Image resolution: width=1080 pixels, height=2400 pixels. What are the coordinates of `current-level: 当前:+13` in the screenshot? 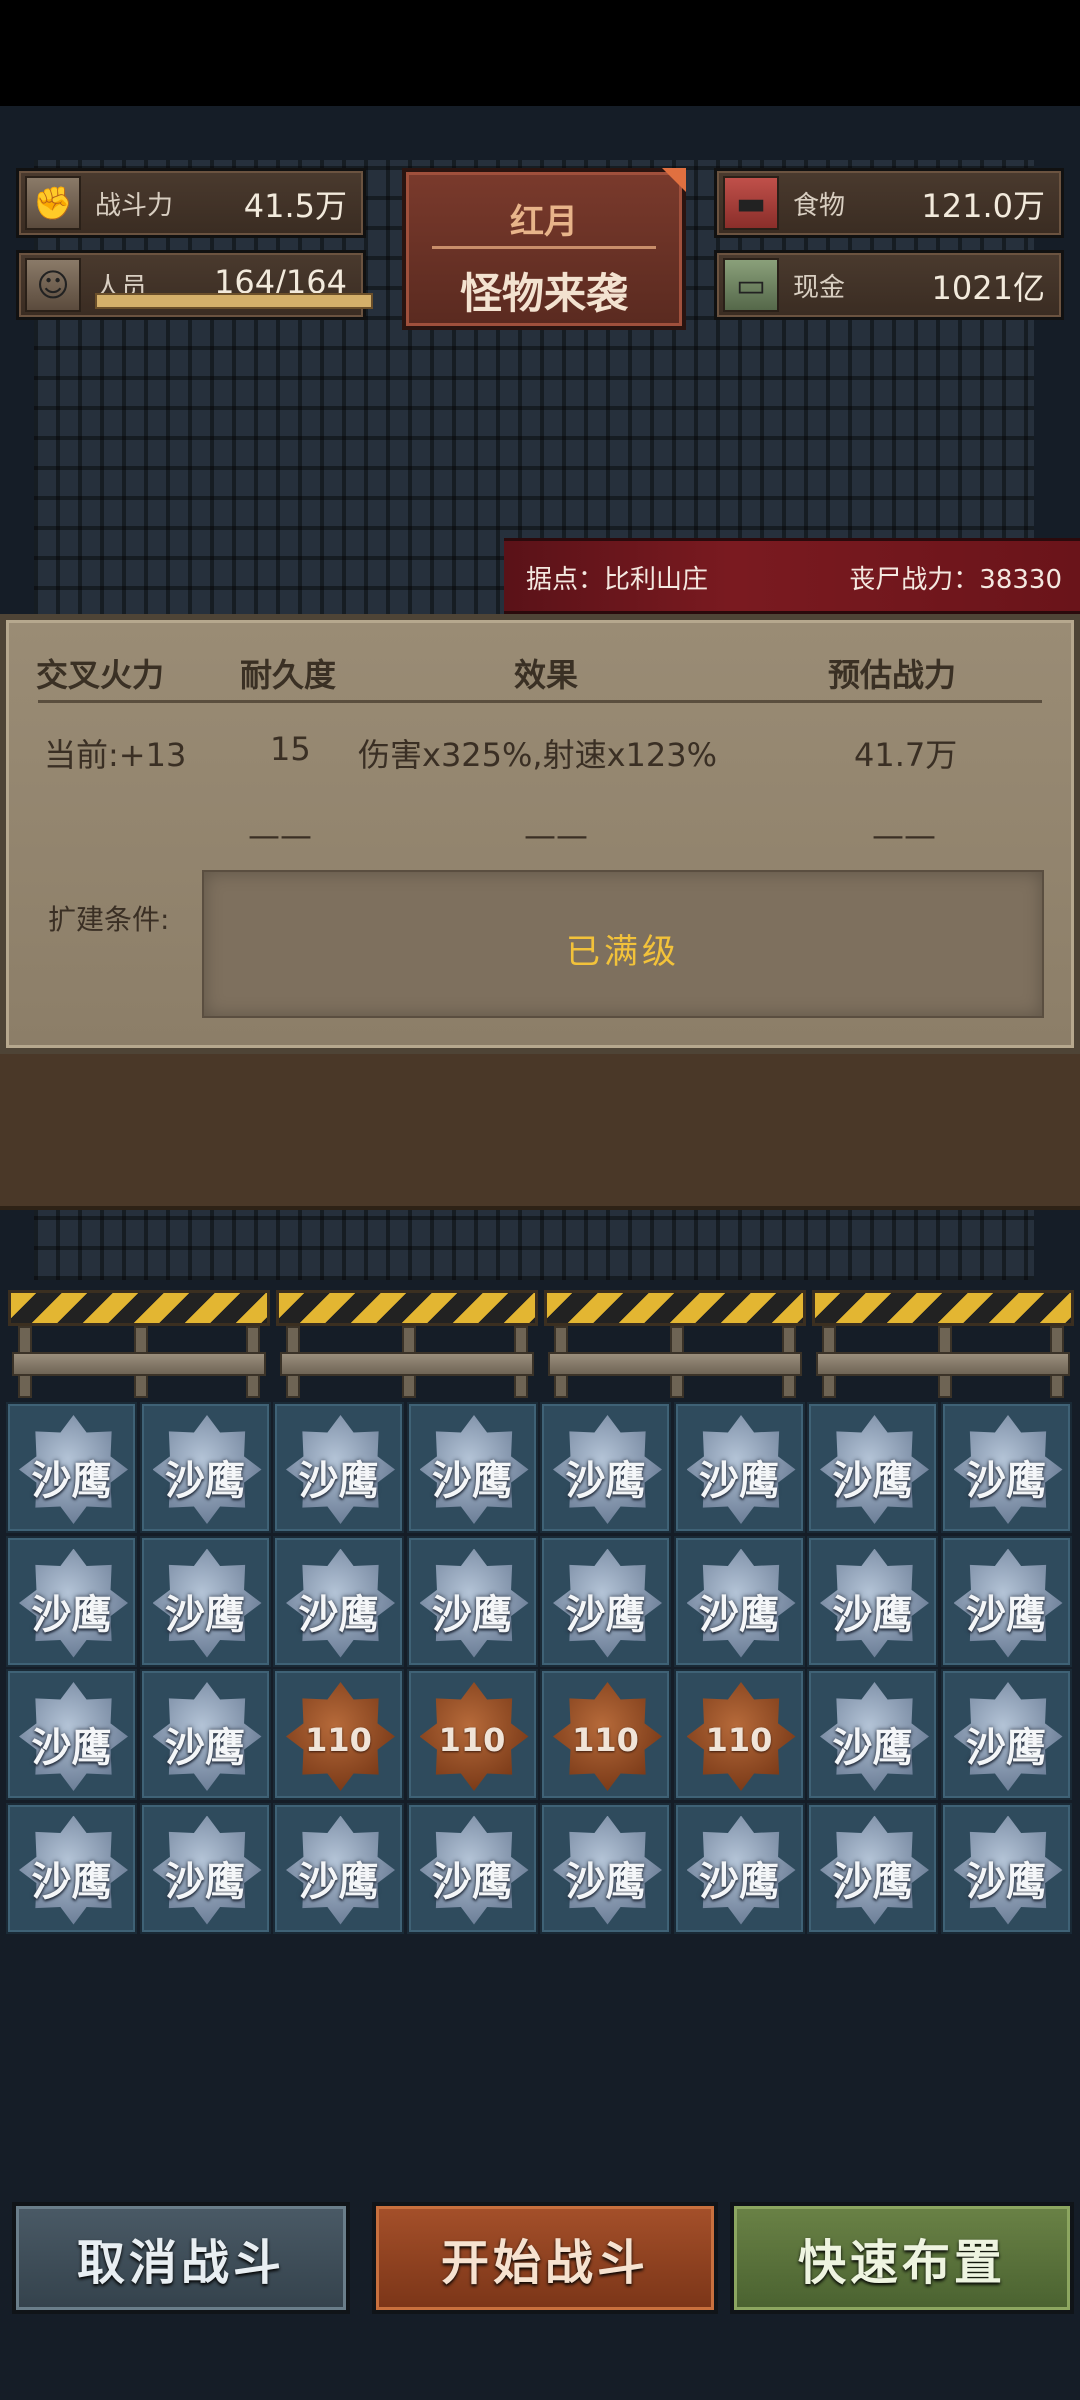 It's located at (115, 755).